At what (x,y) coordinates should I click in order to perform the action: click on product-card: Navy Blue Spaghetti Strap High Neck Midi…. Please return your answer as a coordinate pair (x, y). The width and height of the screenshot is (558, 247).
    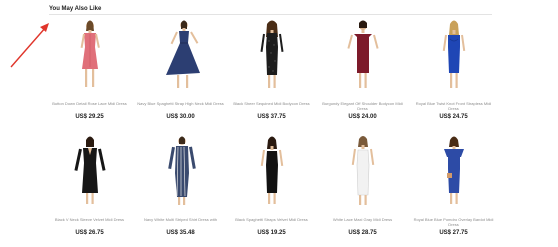
    Looking at the image, I should click on (180, 73).